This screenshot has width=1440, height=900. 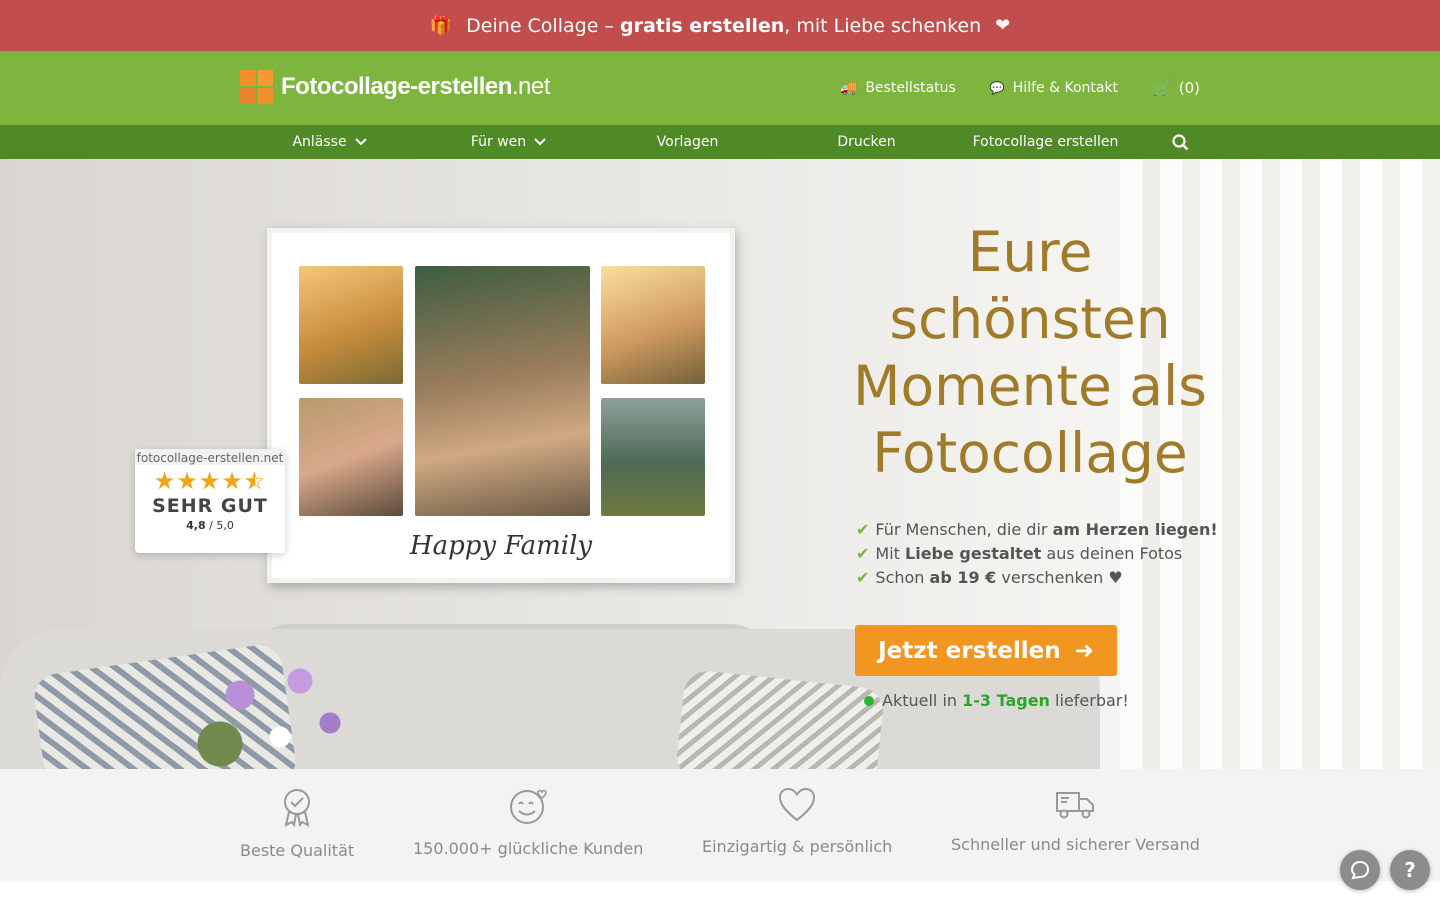 I want to click on nav-item-vorlagen: Vorlagen, so click(x=687, y=142).